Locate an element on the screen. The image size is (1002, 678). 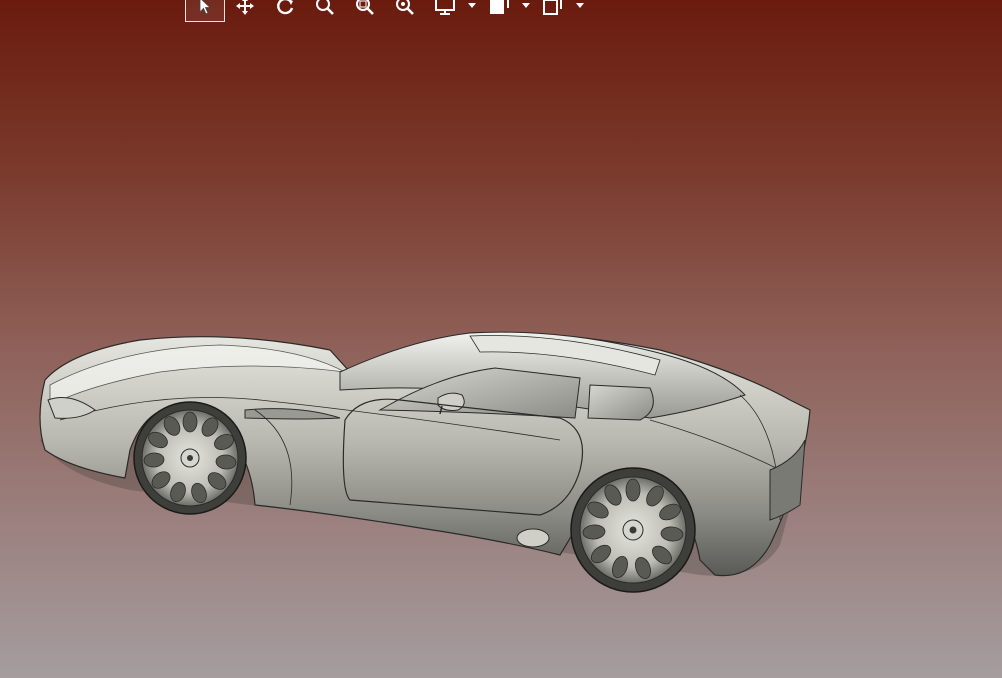
front-wheel is located at coordinates (190, 458).